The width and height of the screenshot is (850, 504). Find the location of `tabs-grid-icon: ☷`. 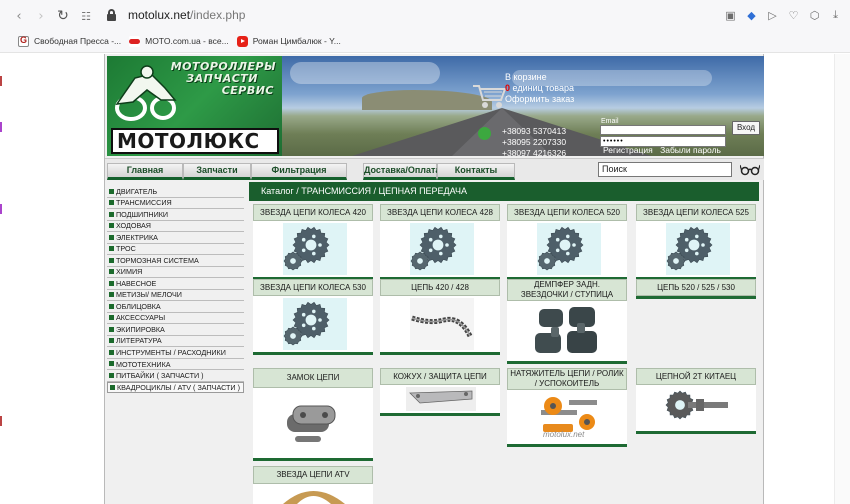

tabs-grid-icon: ☷ is located at coordinates (86, 16).